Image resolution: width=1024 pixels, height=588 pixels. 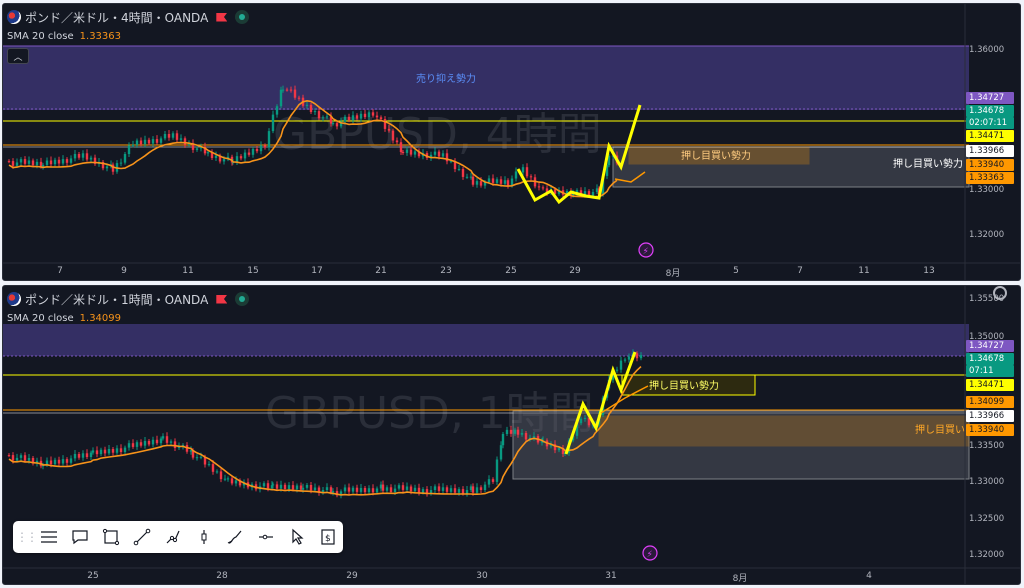 I want to click on brush-icon, so click(x=234, y=537).